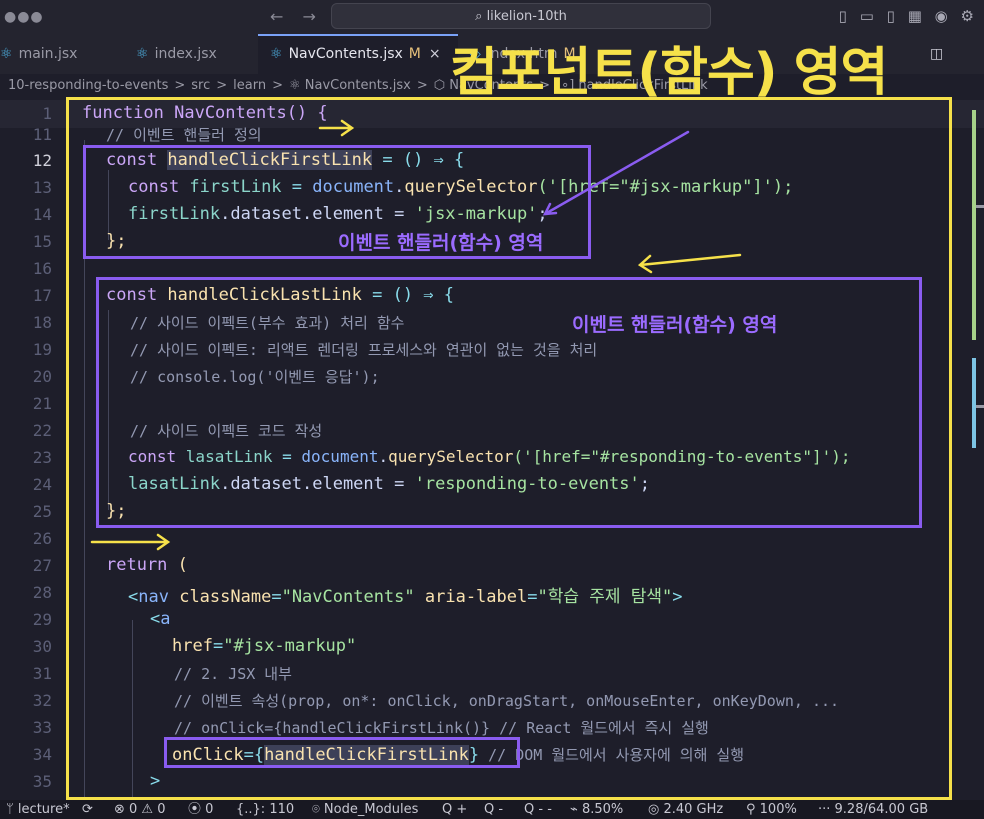 The width and height of the screenshot is (984, 819). I want to click on line-number: 26, so click(42, 538).